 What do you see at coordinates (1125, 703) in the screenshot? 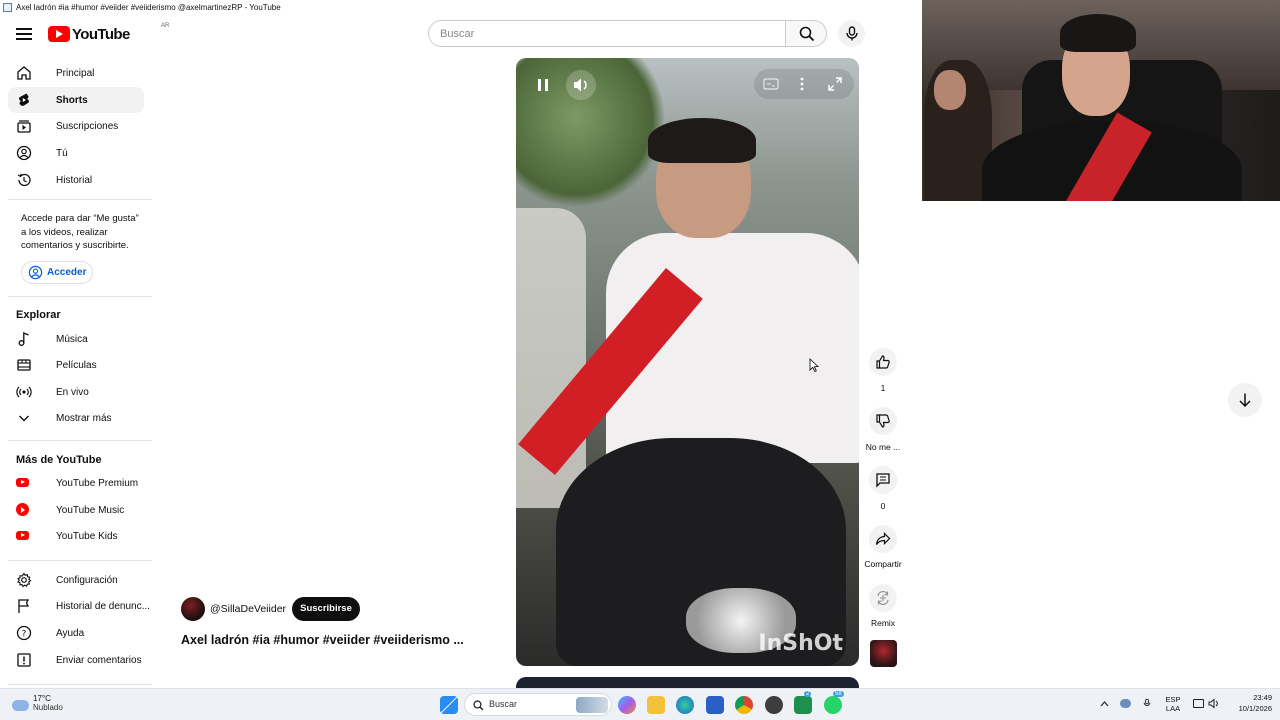
I see `onedrive-icon` at bounding box center [1125, 703].